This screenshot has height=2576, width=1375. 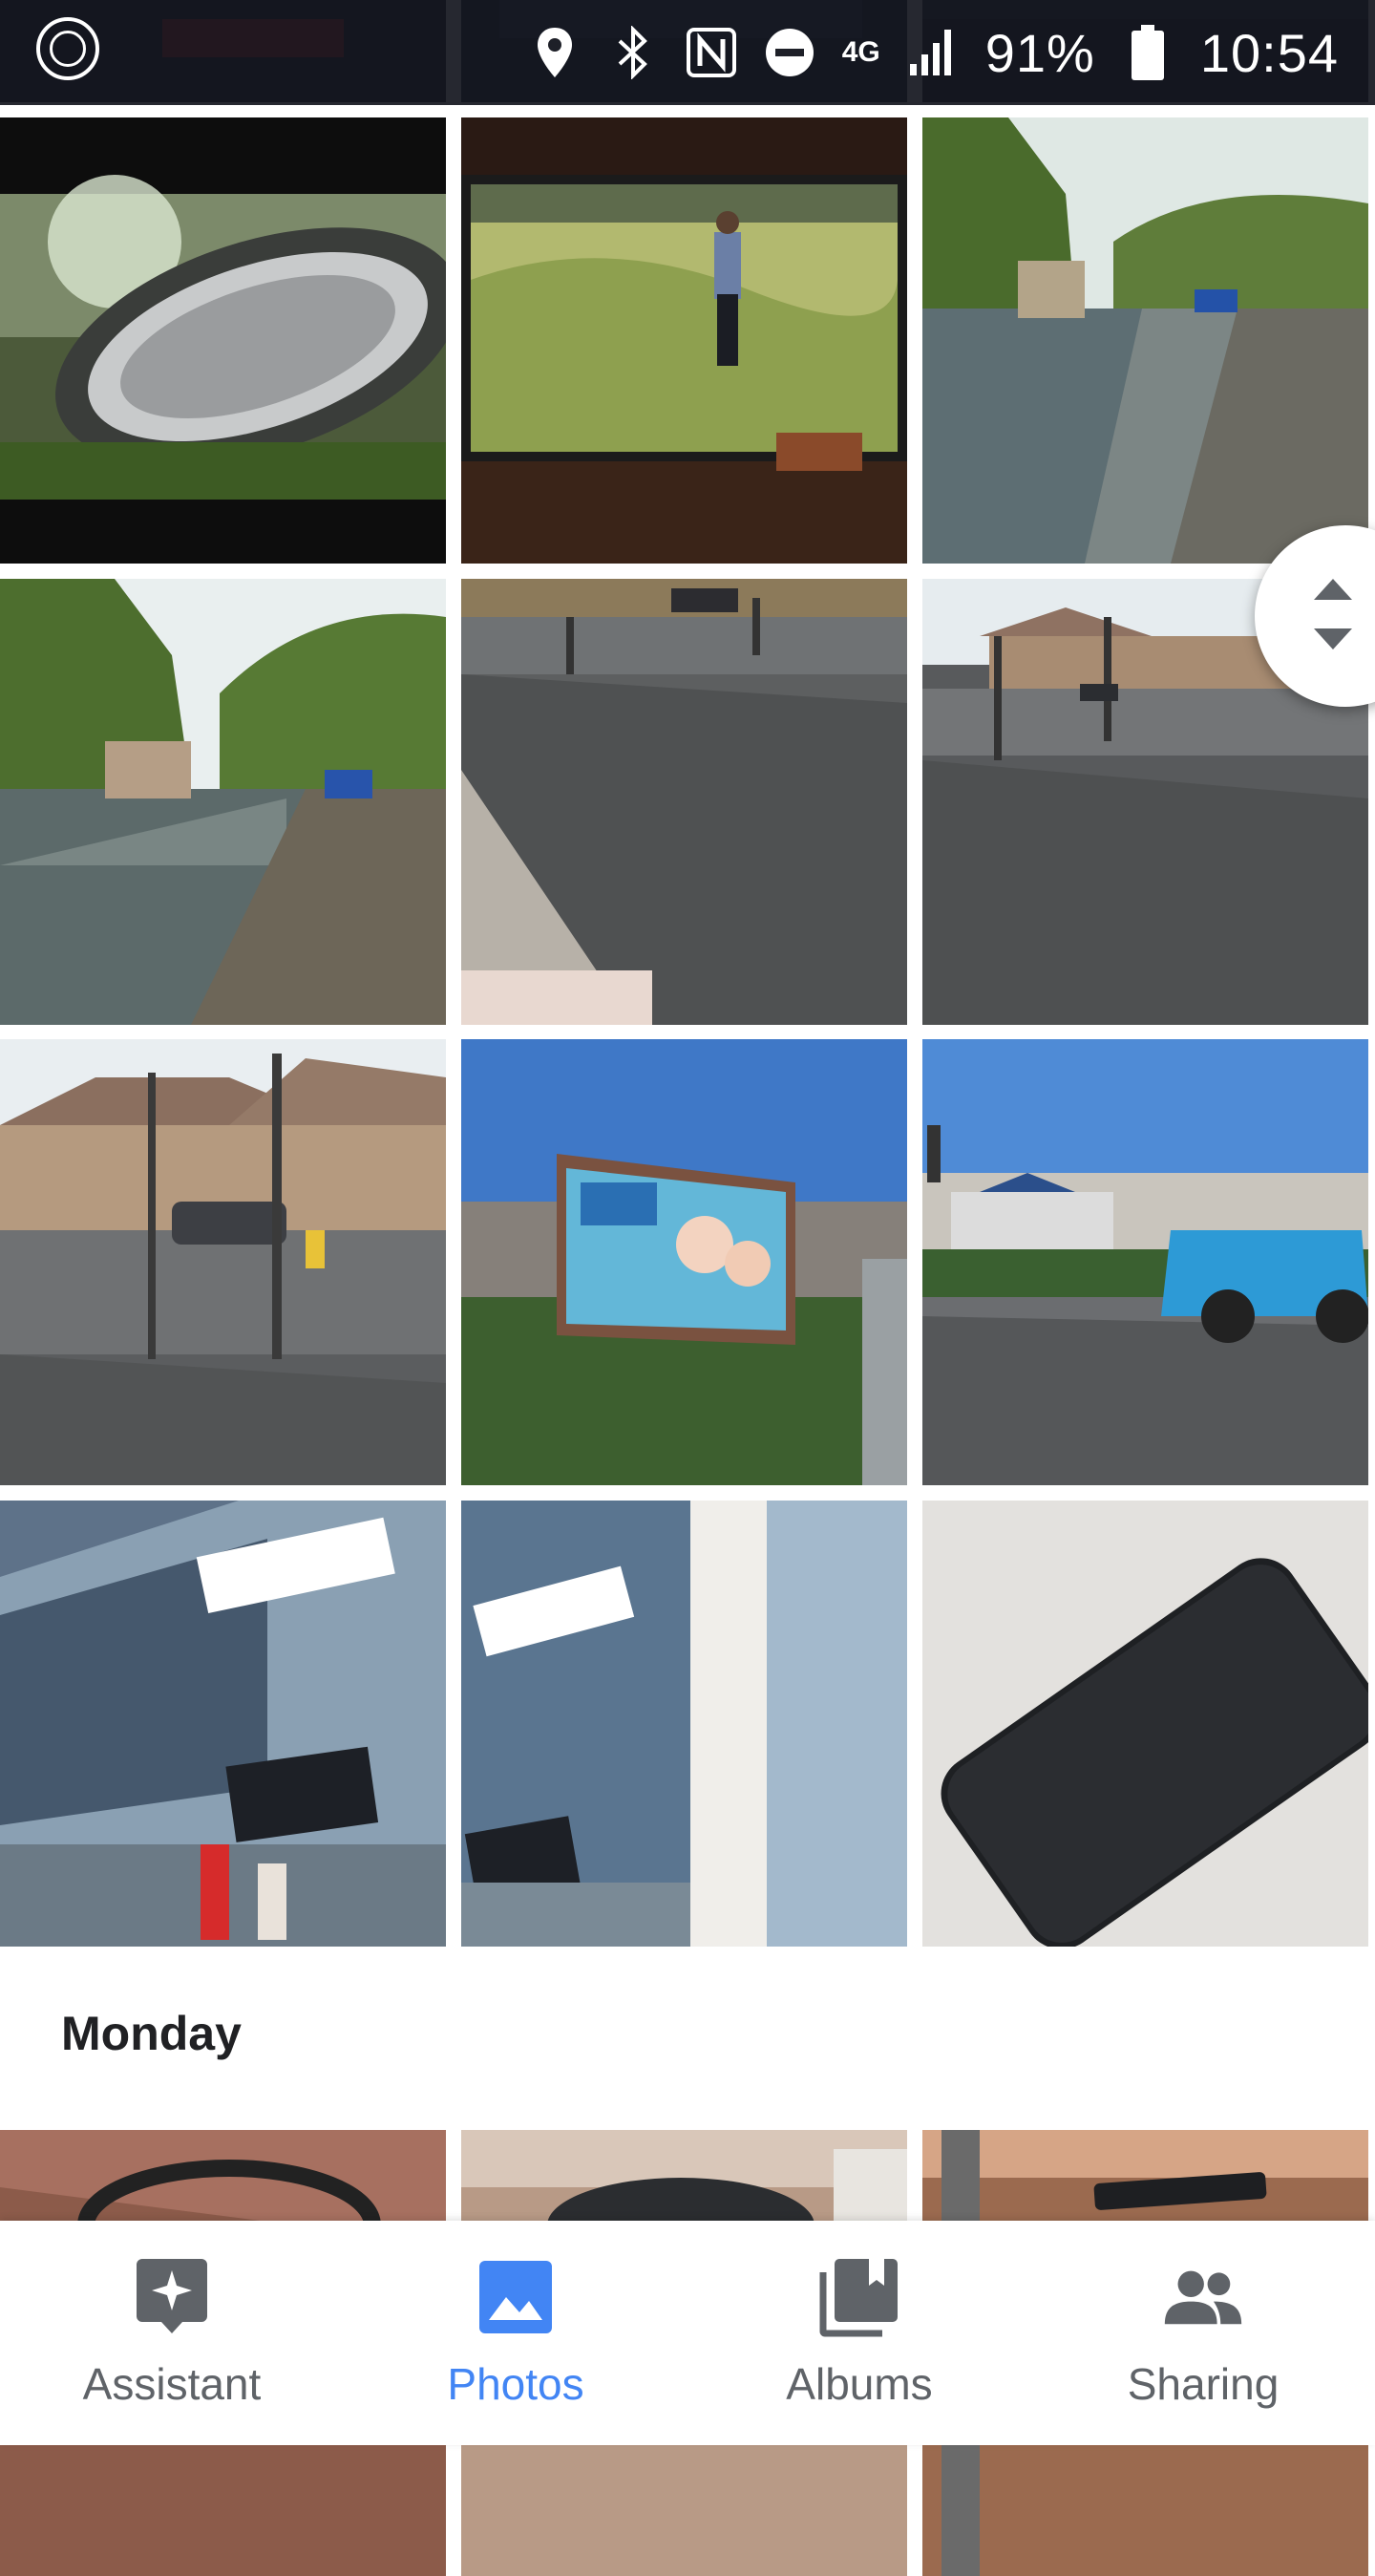 I want to click on nav-assistant-label: Assistant, so click(x=172, y=2384).